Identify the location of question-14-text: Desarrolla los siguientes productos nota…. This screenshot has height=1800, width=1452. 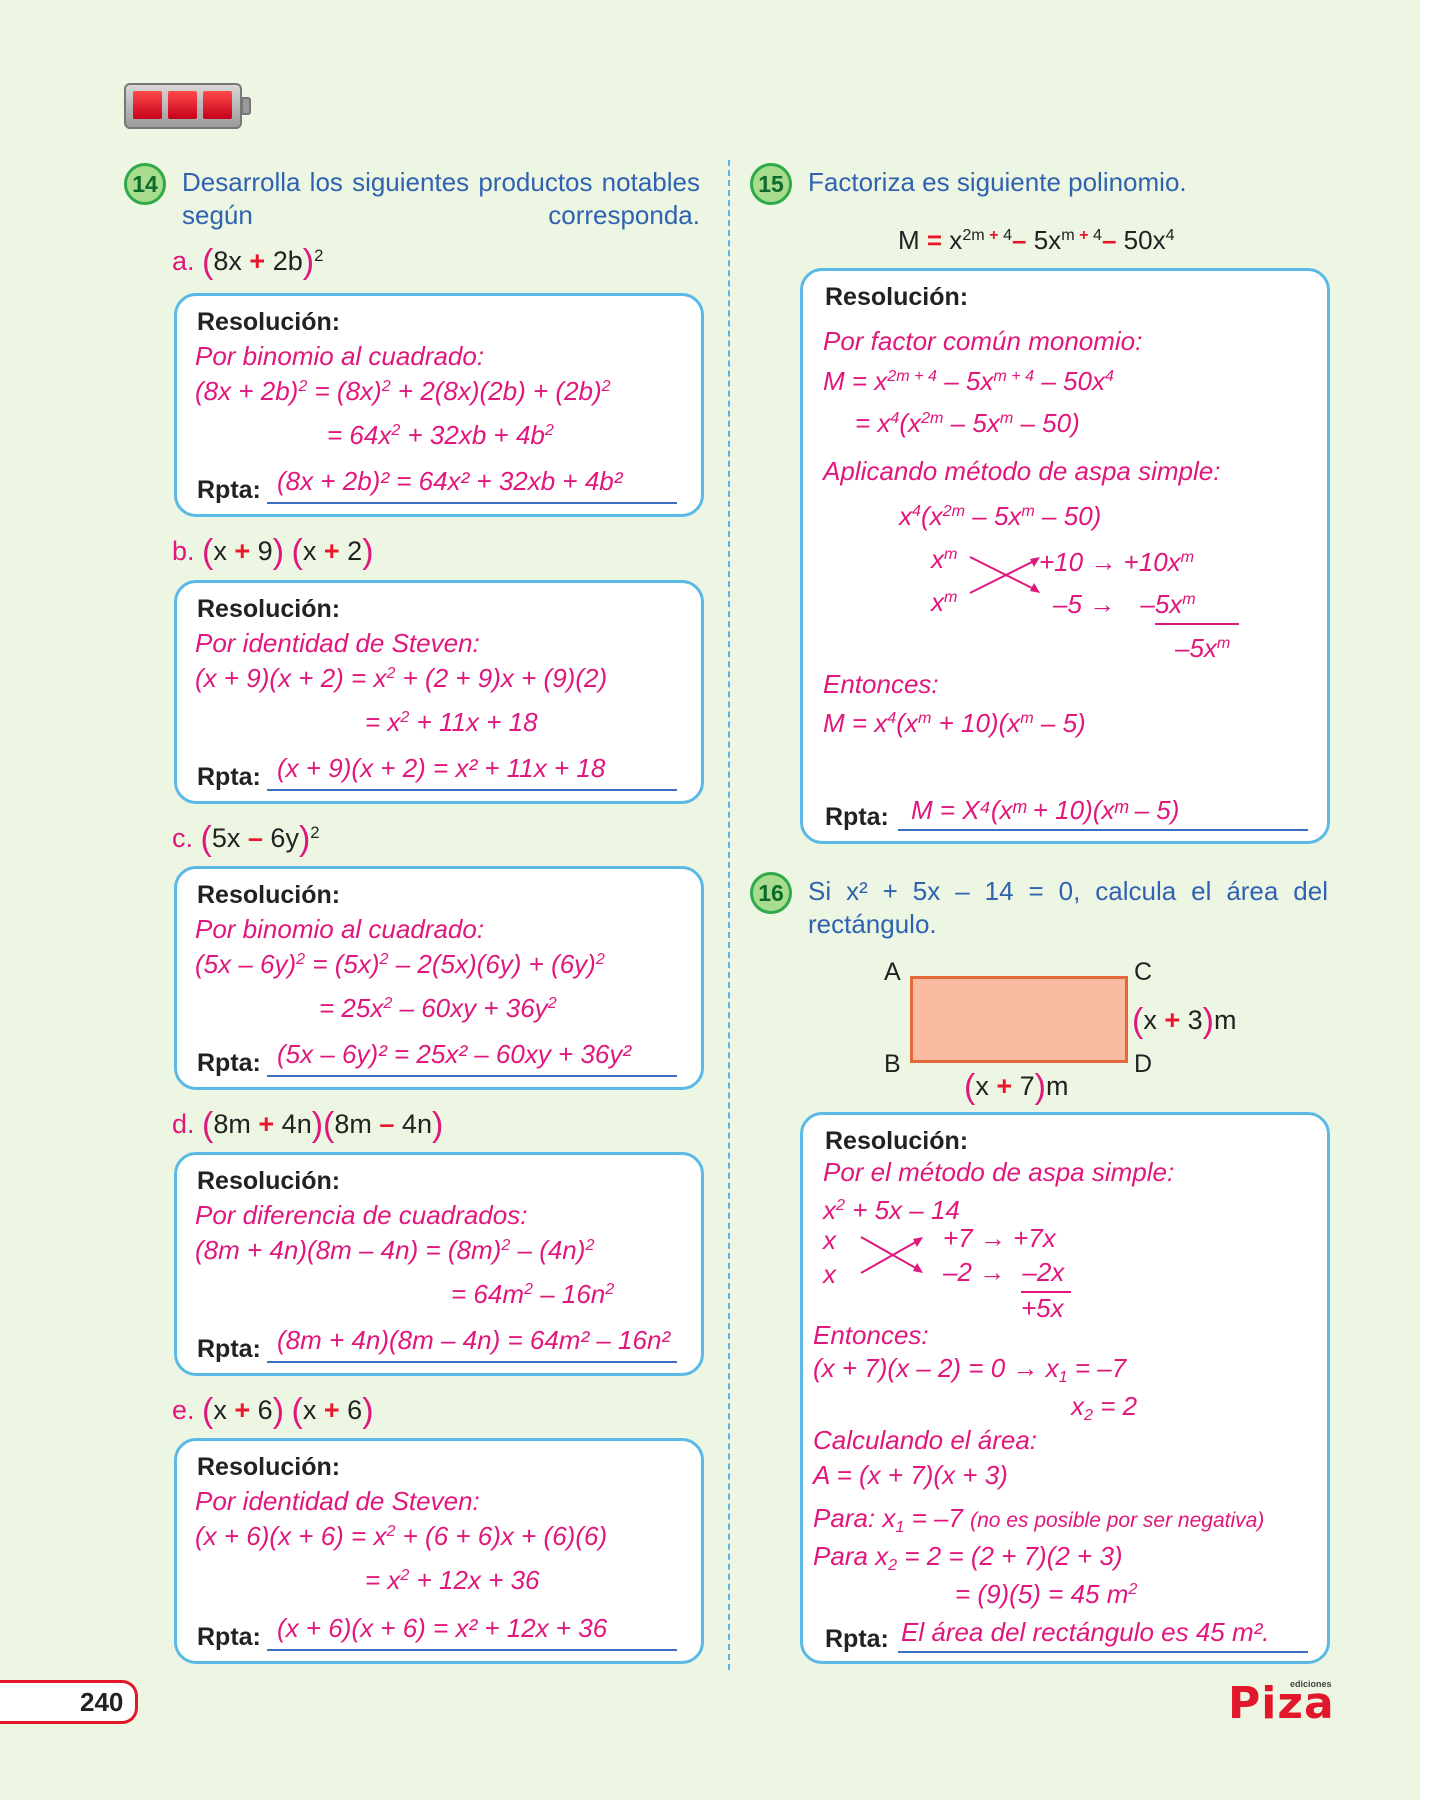
(441, 198).